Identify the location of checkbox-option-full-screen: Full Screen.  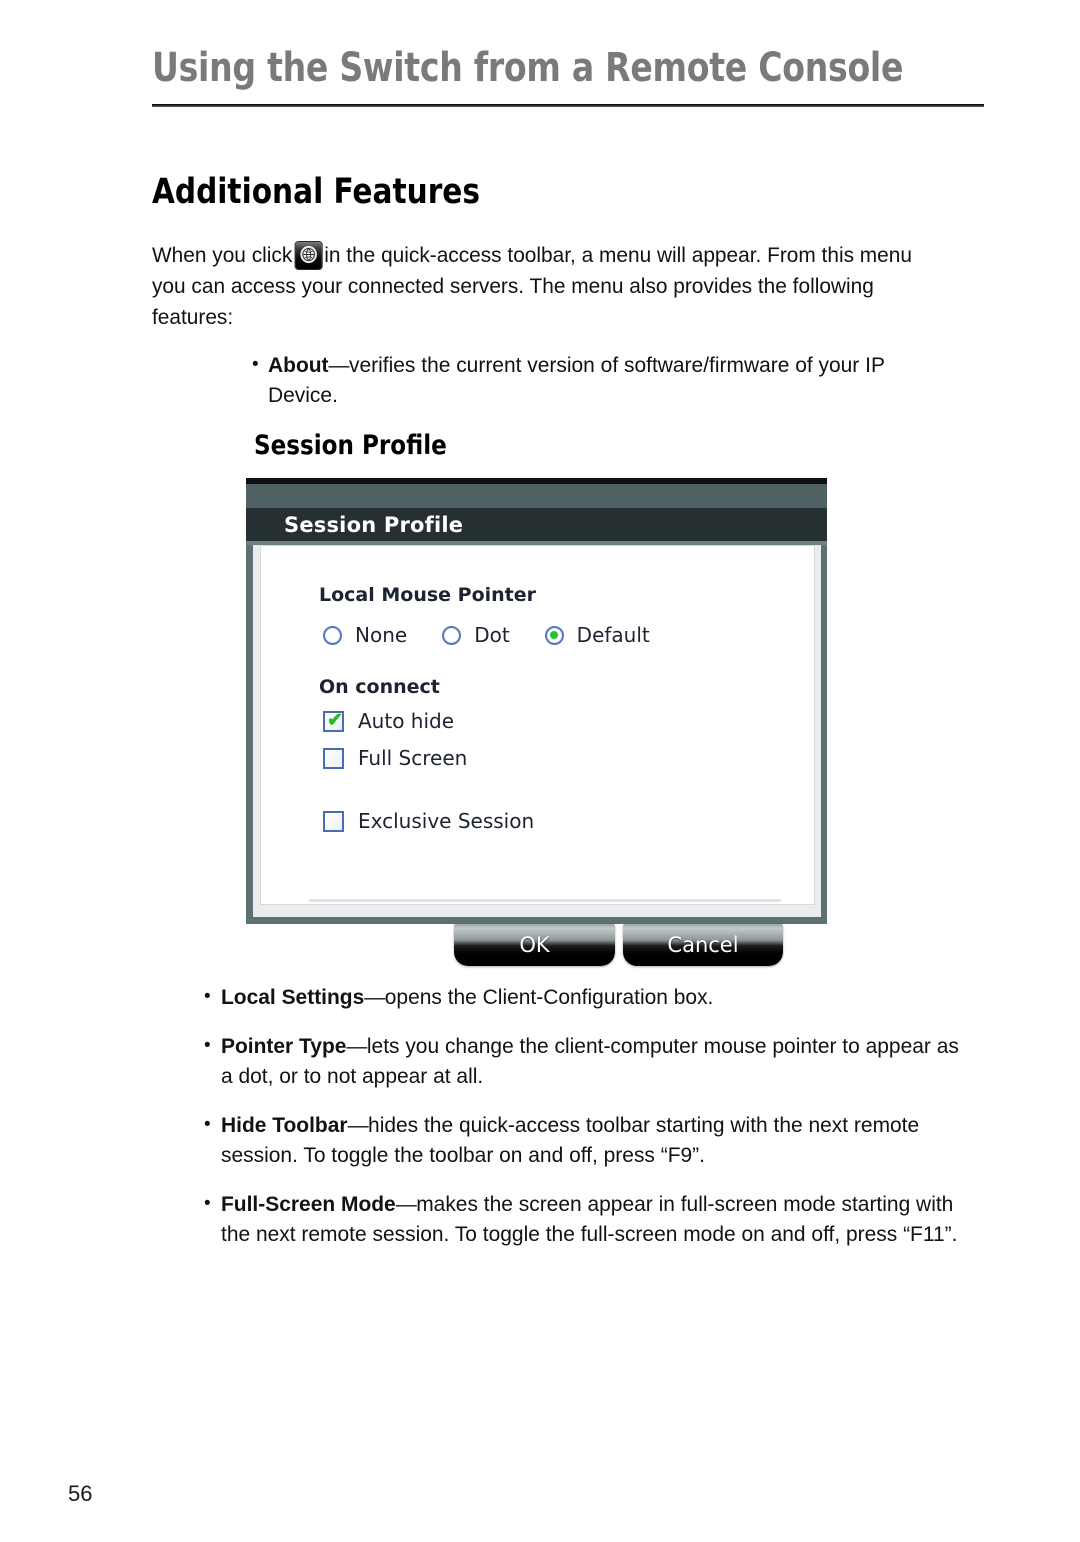
(395, 758).